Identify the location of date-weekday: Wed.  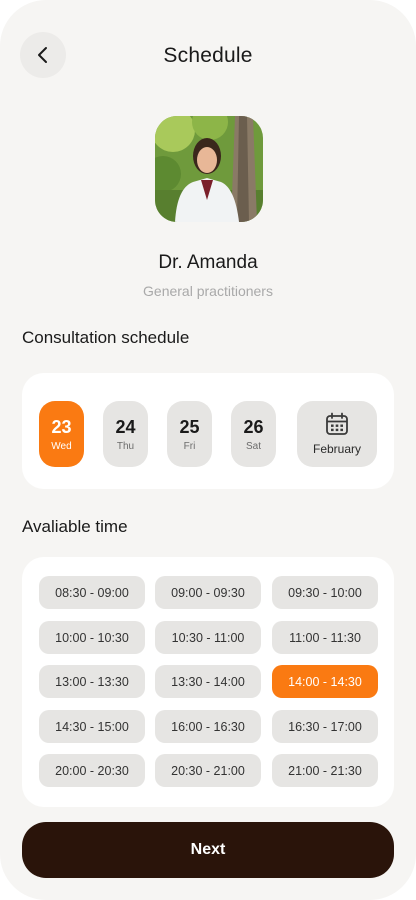
(61, 446).